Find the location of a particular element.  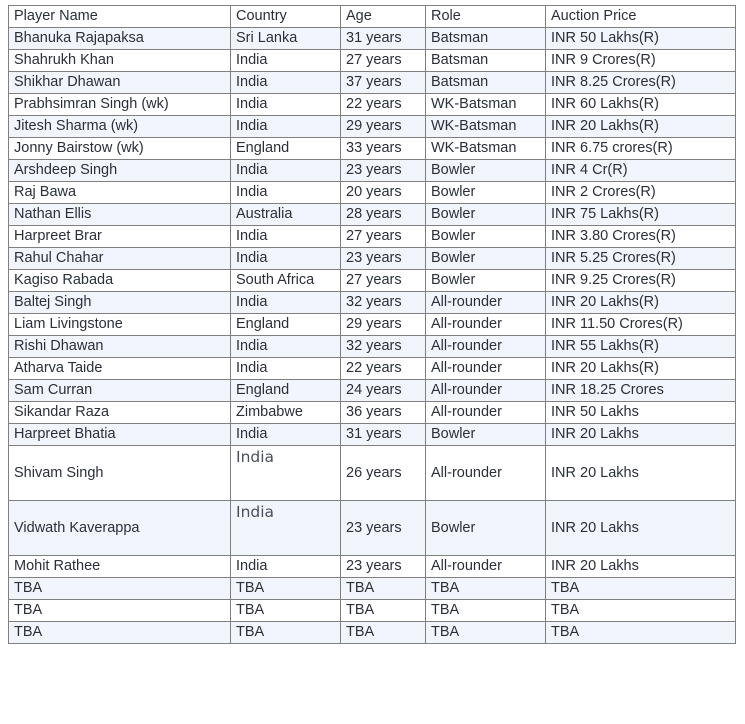

cell-age: 22 years is located at coordinates (383, 368).